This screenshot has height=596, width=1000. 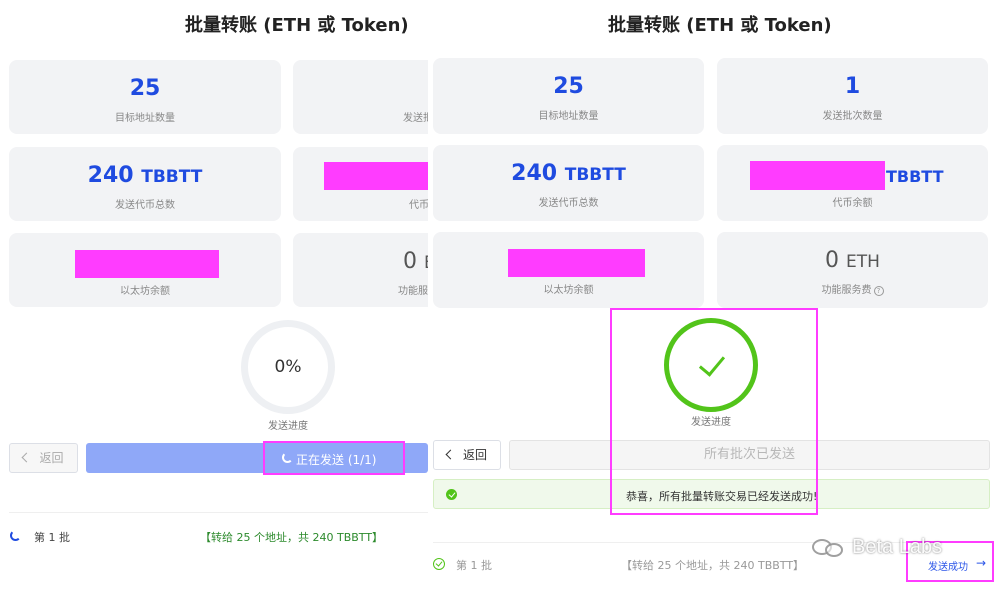 What do you see at coordinates (817, 175) in the screenshot?
I see `redacted-token-balance-right` at bounding box center [817, 175].